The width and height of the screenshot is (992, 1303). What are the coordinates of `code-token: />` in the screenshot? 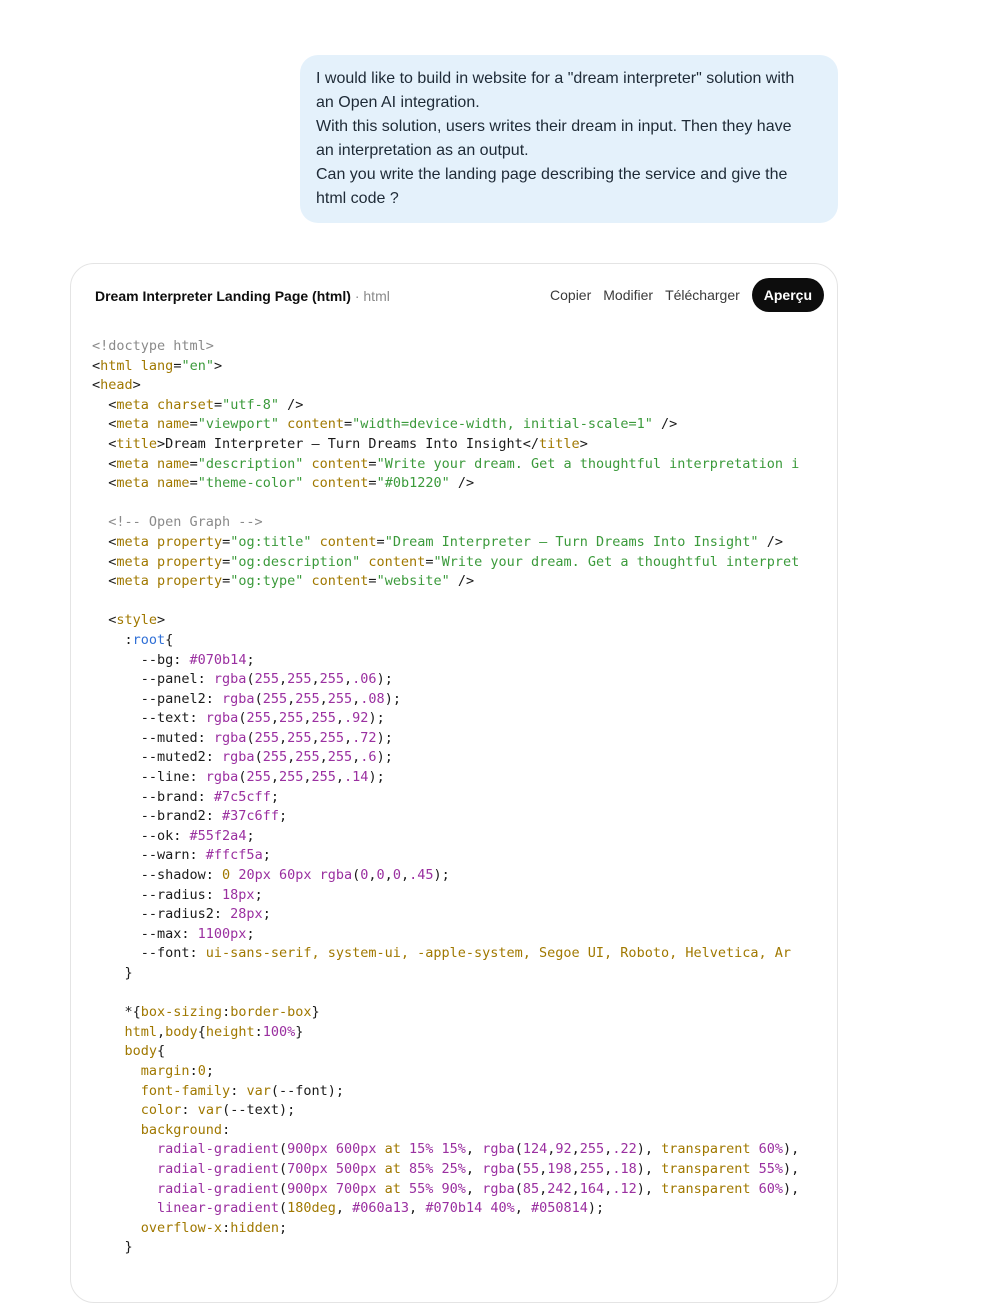 It's located at (291, 404).